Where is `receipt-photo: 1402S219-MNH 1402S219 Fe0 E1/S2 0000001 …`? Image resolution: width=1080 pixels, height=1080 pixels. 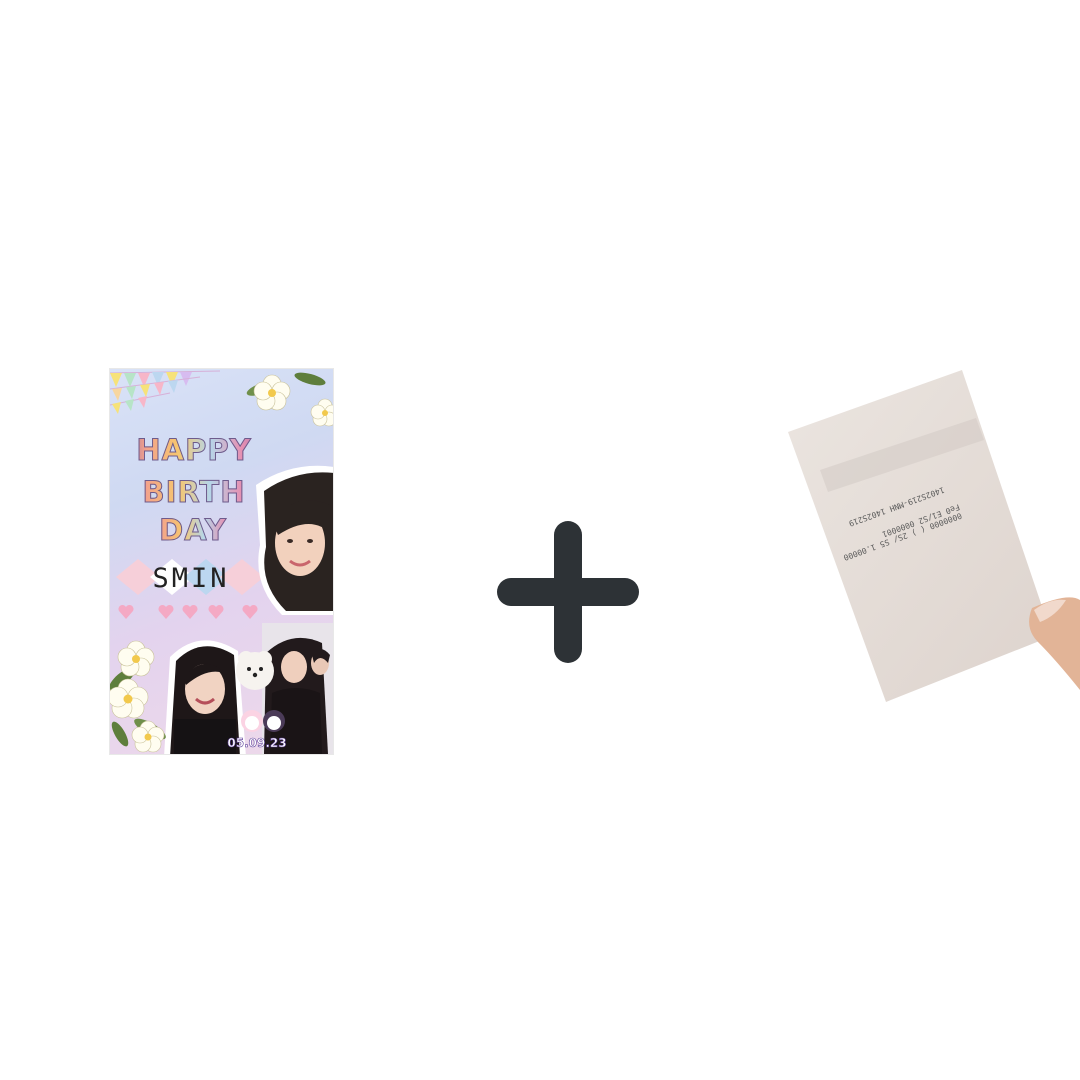
receipt-photo: 1402S219-MNH 1402S219 Fe0 E1/S2 0000001 … is located at coordinates (930, 542).